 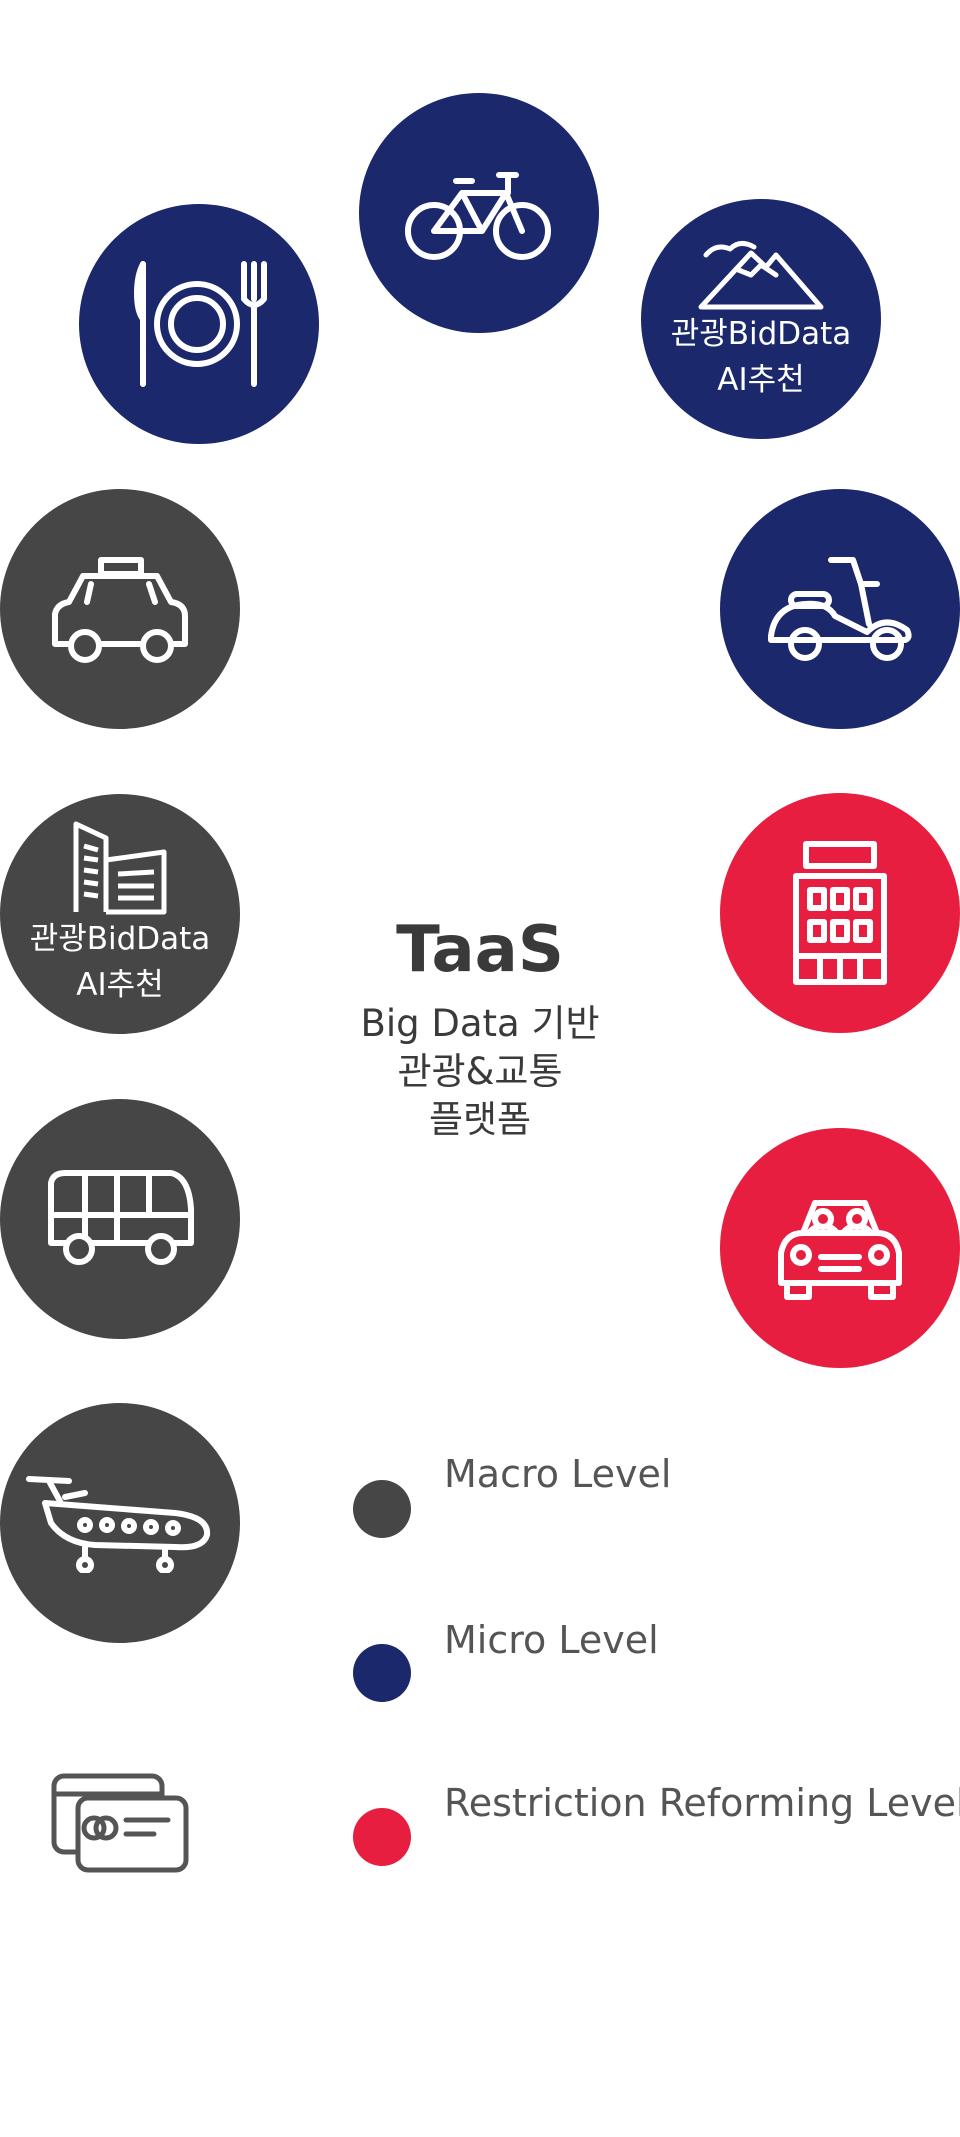 What do you see at coordinates (480, 1023) in the screenshot?
I see `center-subtitle-line: Big Data 기반` at bounding box center [480, 1023].